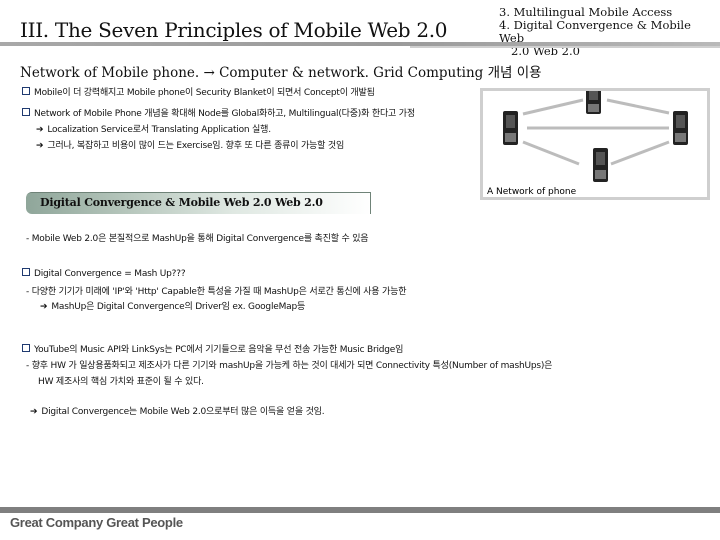 The height and width of the screenshot is (540, 720). Describe the element at coordinates (565, 47) in the screenshot. I see `header-divider-accent` at that location.